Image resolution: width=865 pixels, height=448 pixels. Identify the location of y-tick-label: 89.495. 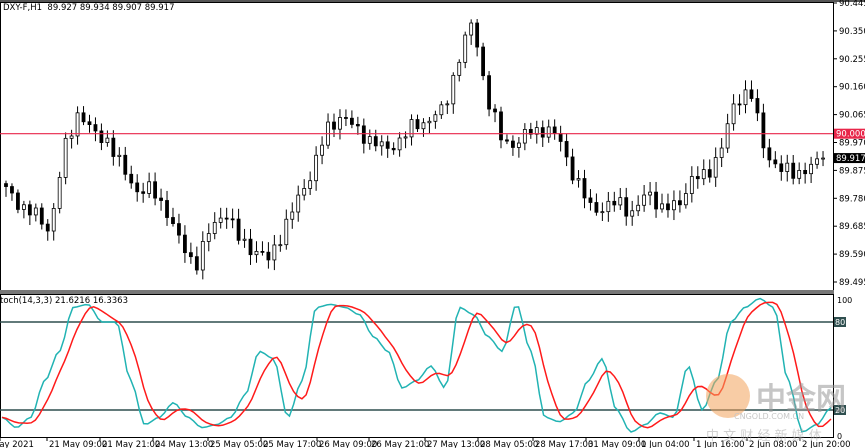
(852, 283).